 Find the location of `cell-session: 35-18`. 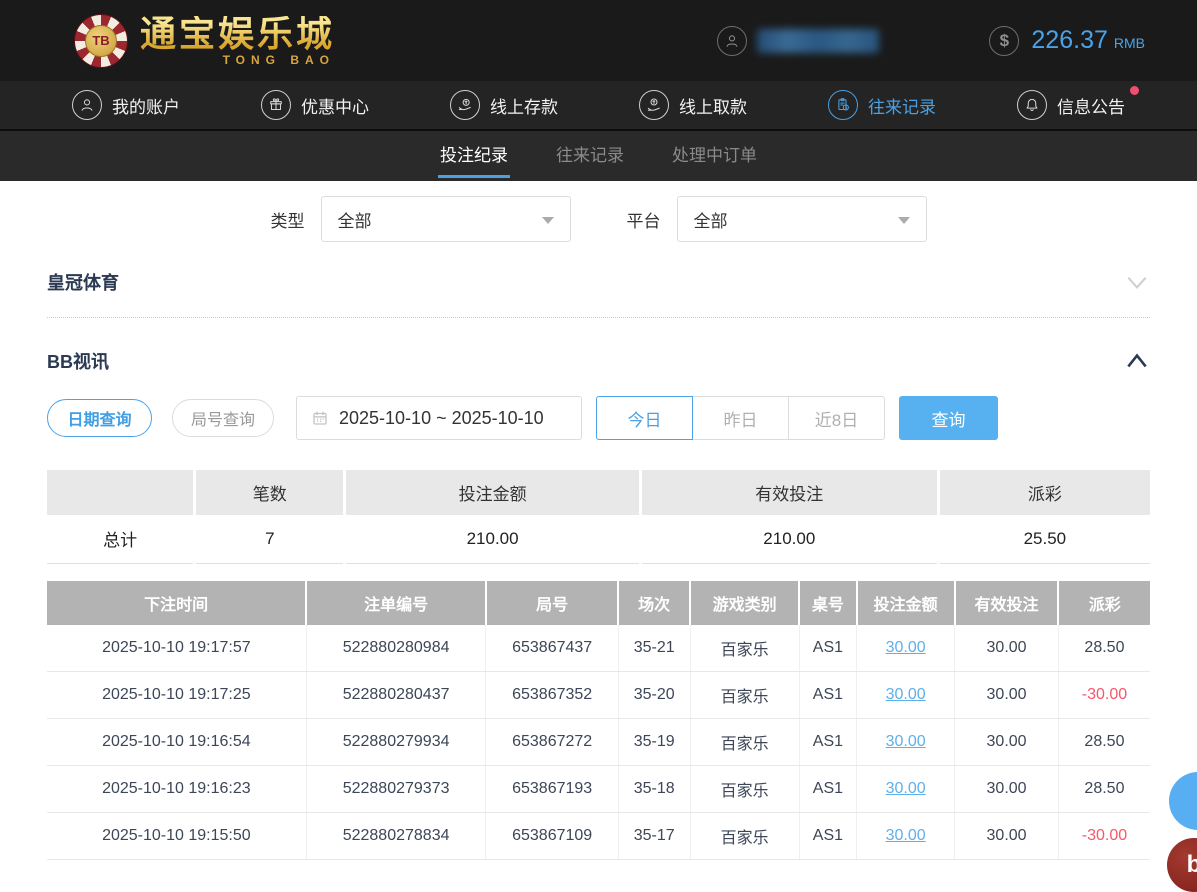

cell-session: 35-18 is located at coordinates (654, 789).